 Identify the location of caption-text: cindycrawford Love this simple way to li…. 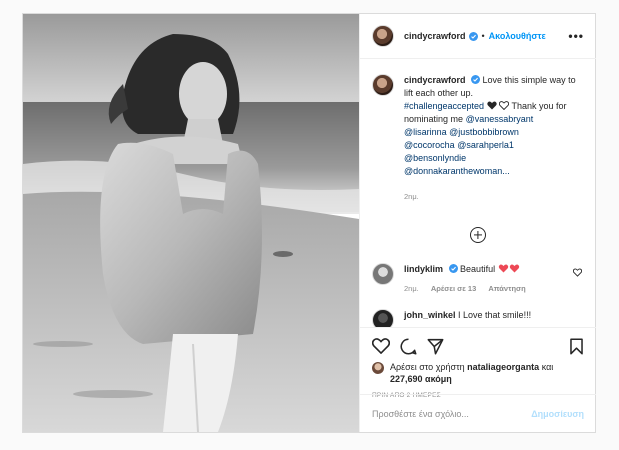
(494, 138).